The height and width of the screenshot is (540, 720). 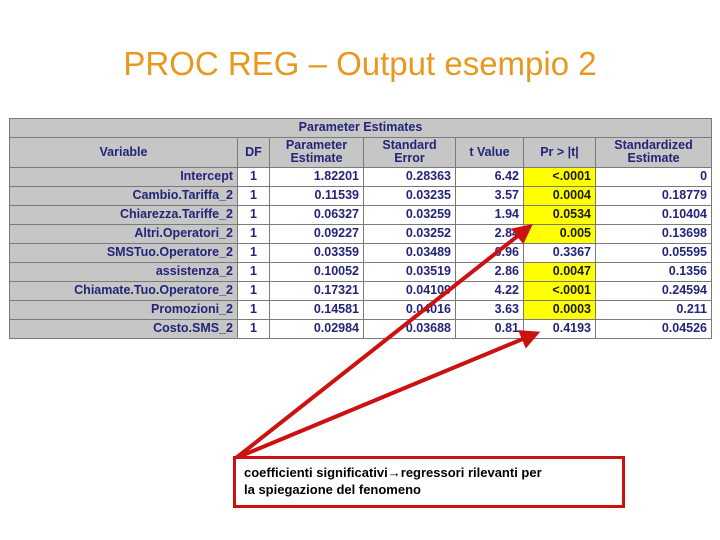 I want to click on cell-standardized-estimate: 0.18779, so click(x=653, y=195).